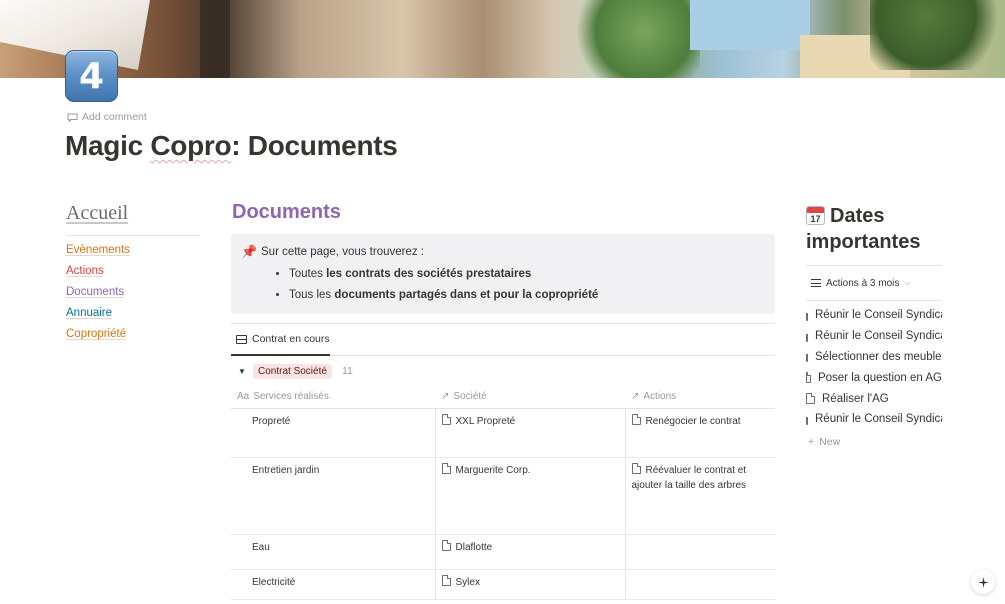 The image size is (1005, 604). Describe the element at coordinates (474, 547) in the screenshot. I see `societe-link: Dlaflotte` at that location.